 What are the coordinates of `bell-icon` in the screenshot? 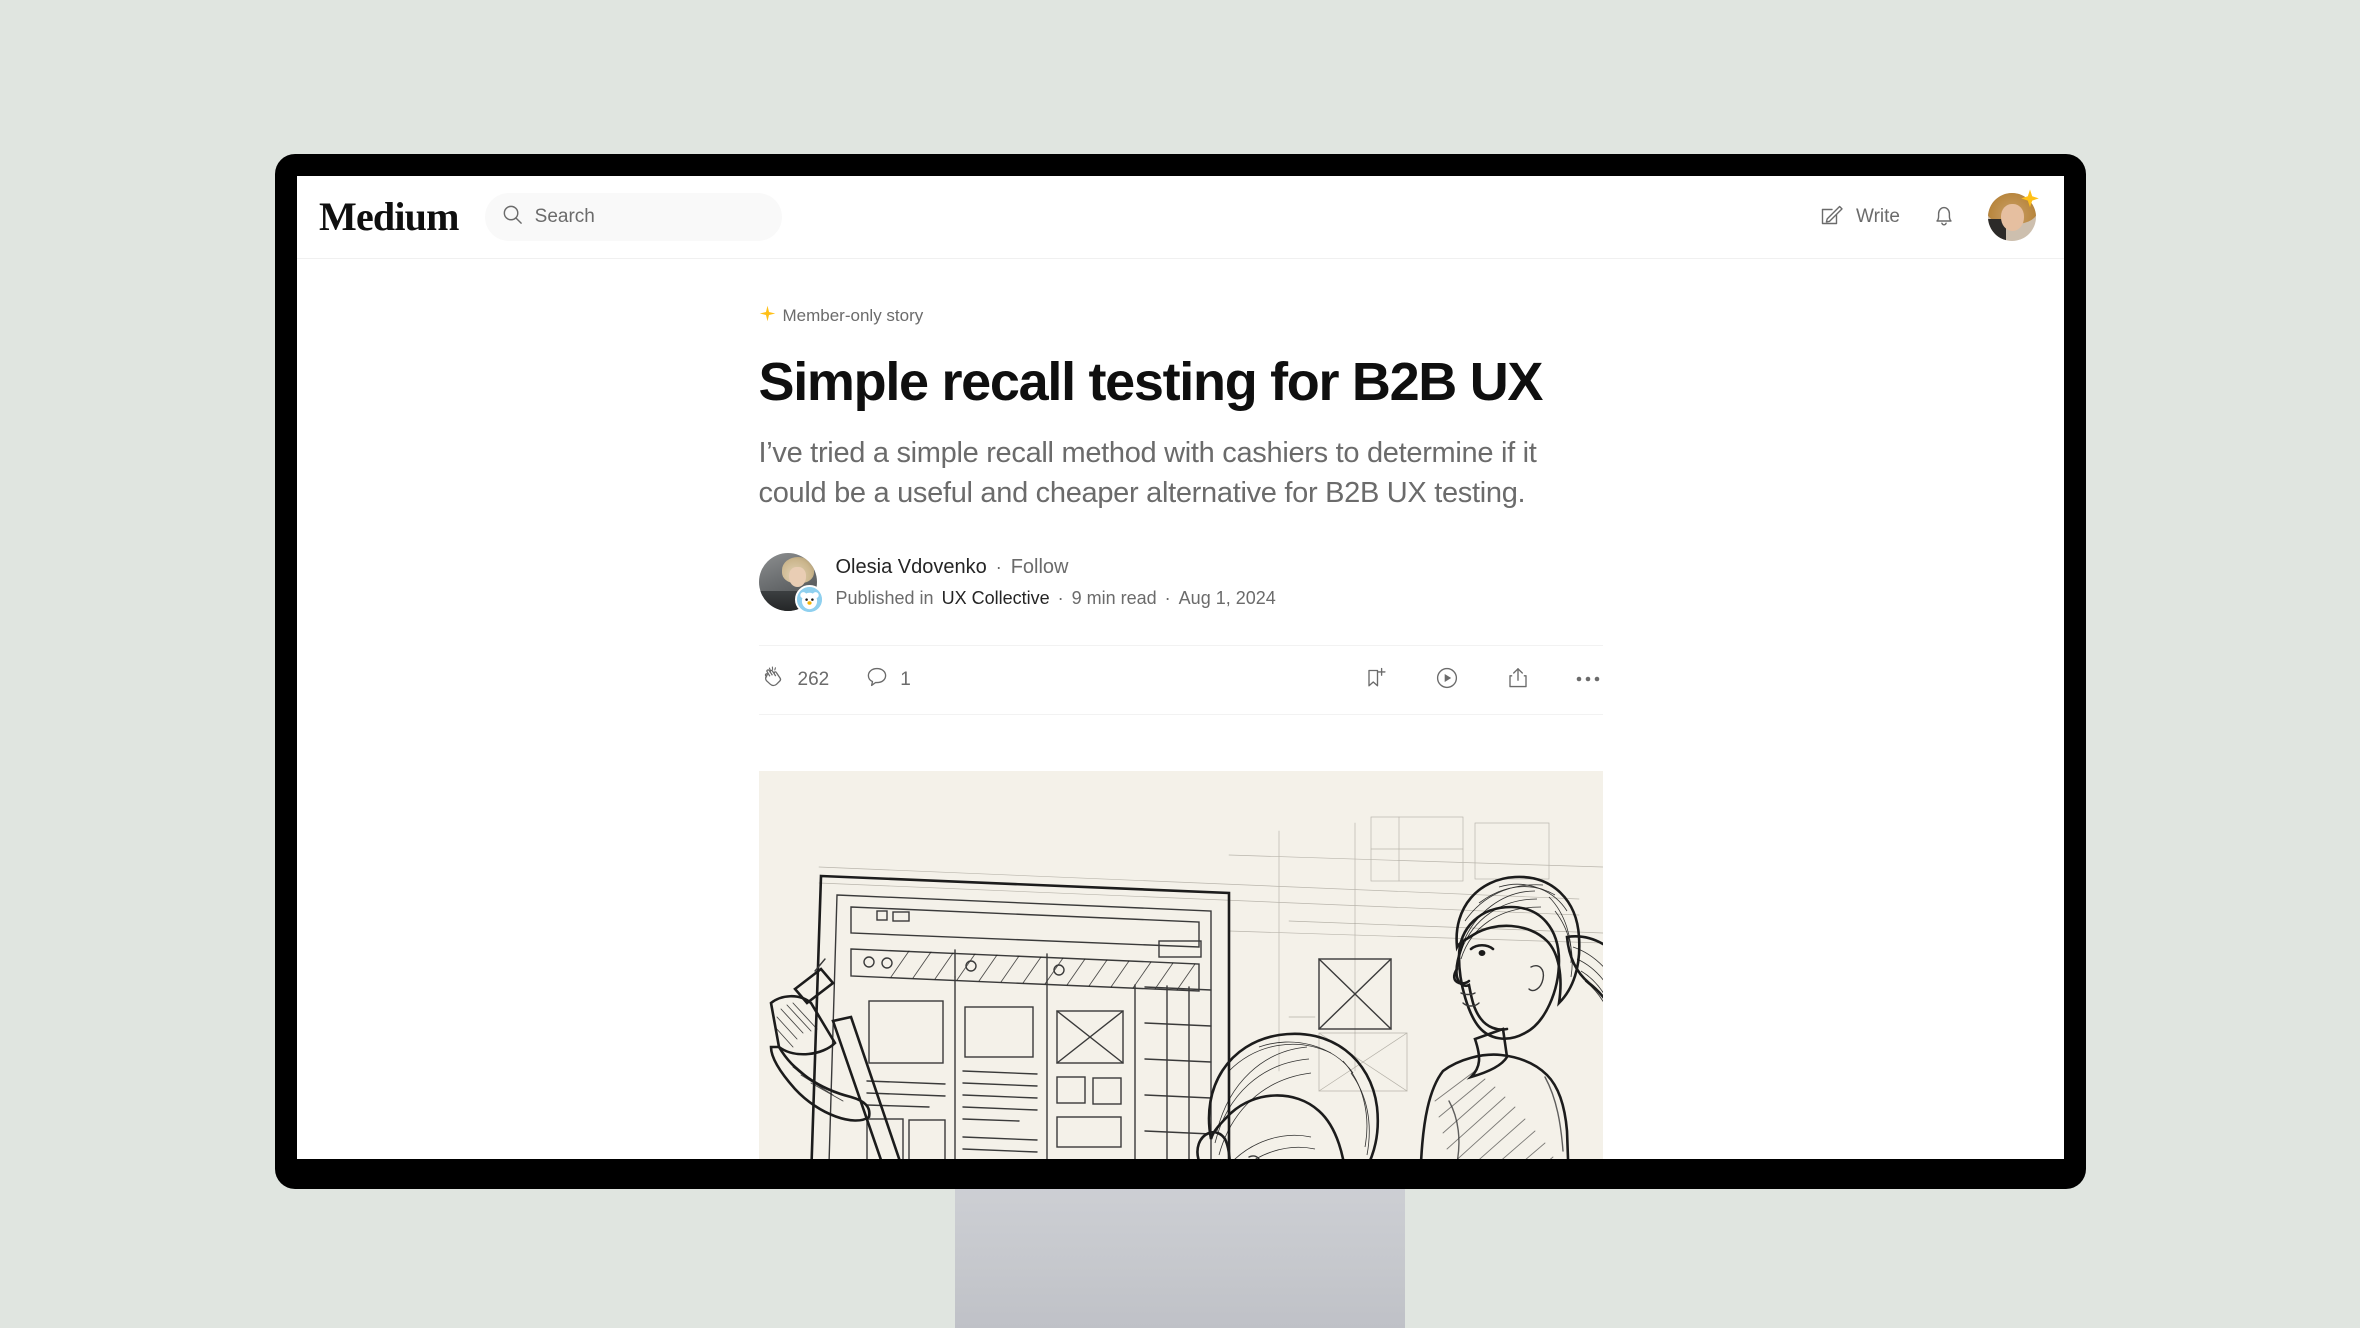 It's located at (1944, 217).